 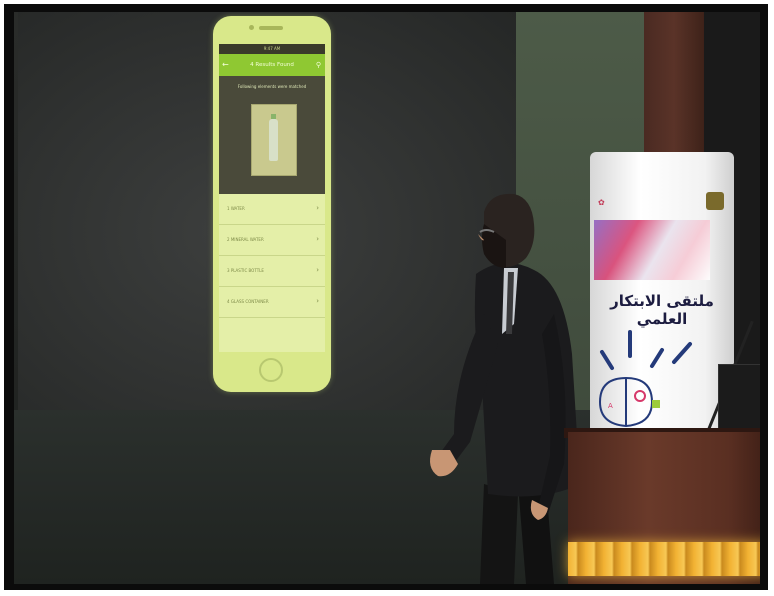 What do you see at coordinates (674, 87) in the screenshot?
I see `wood-panel` at bounding box center [674, 87].